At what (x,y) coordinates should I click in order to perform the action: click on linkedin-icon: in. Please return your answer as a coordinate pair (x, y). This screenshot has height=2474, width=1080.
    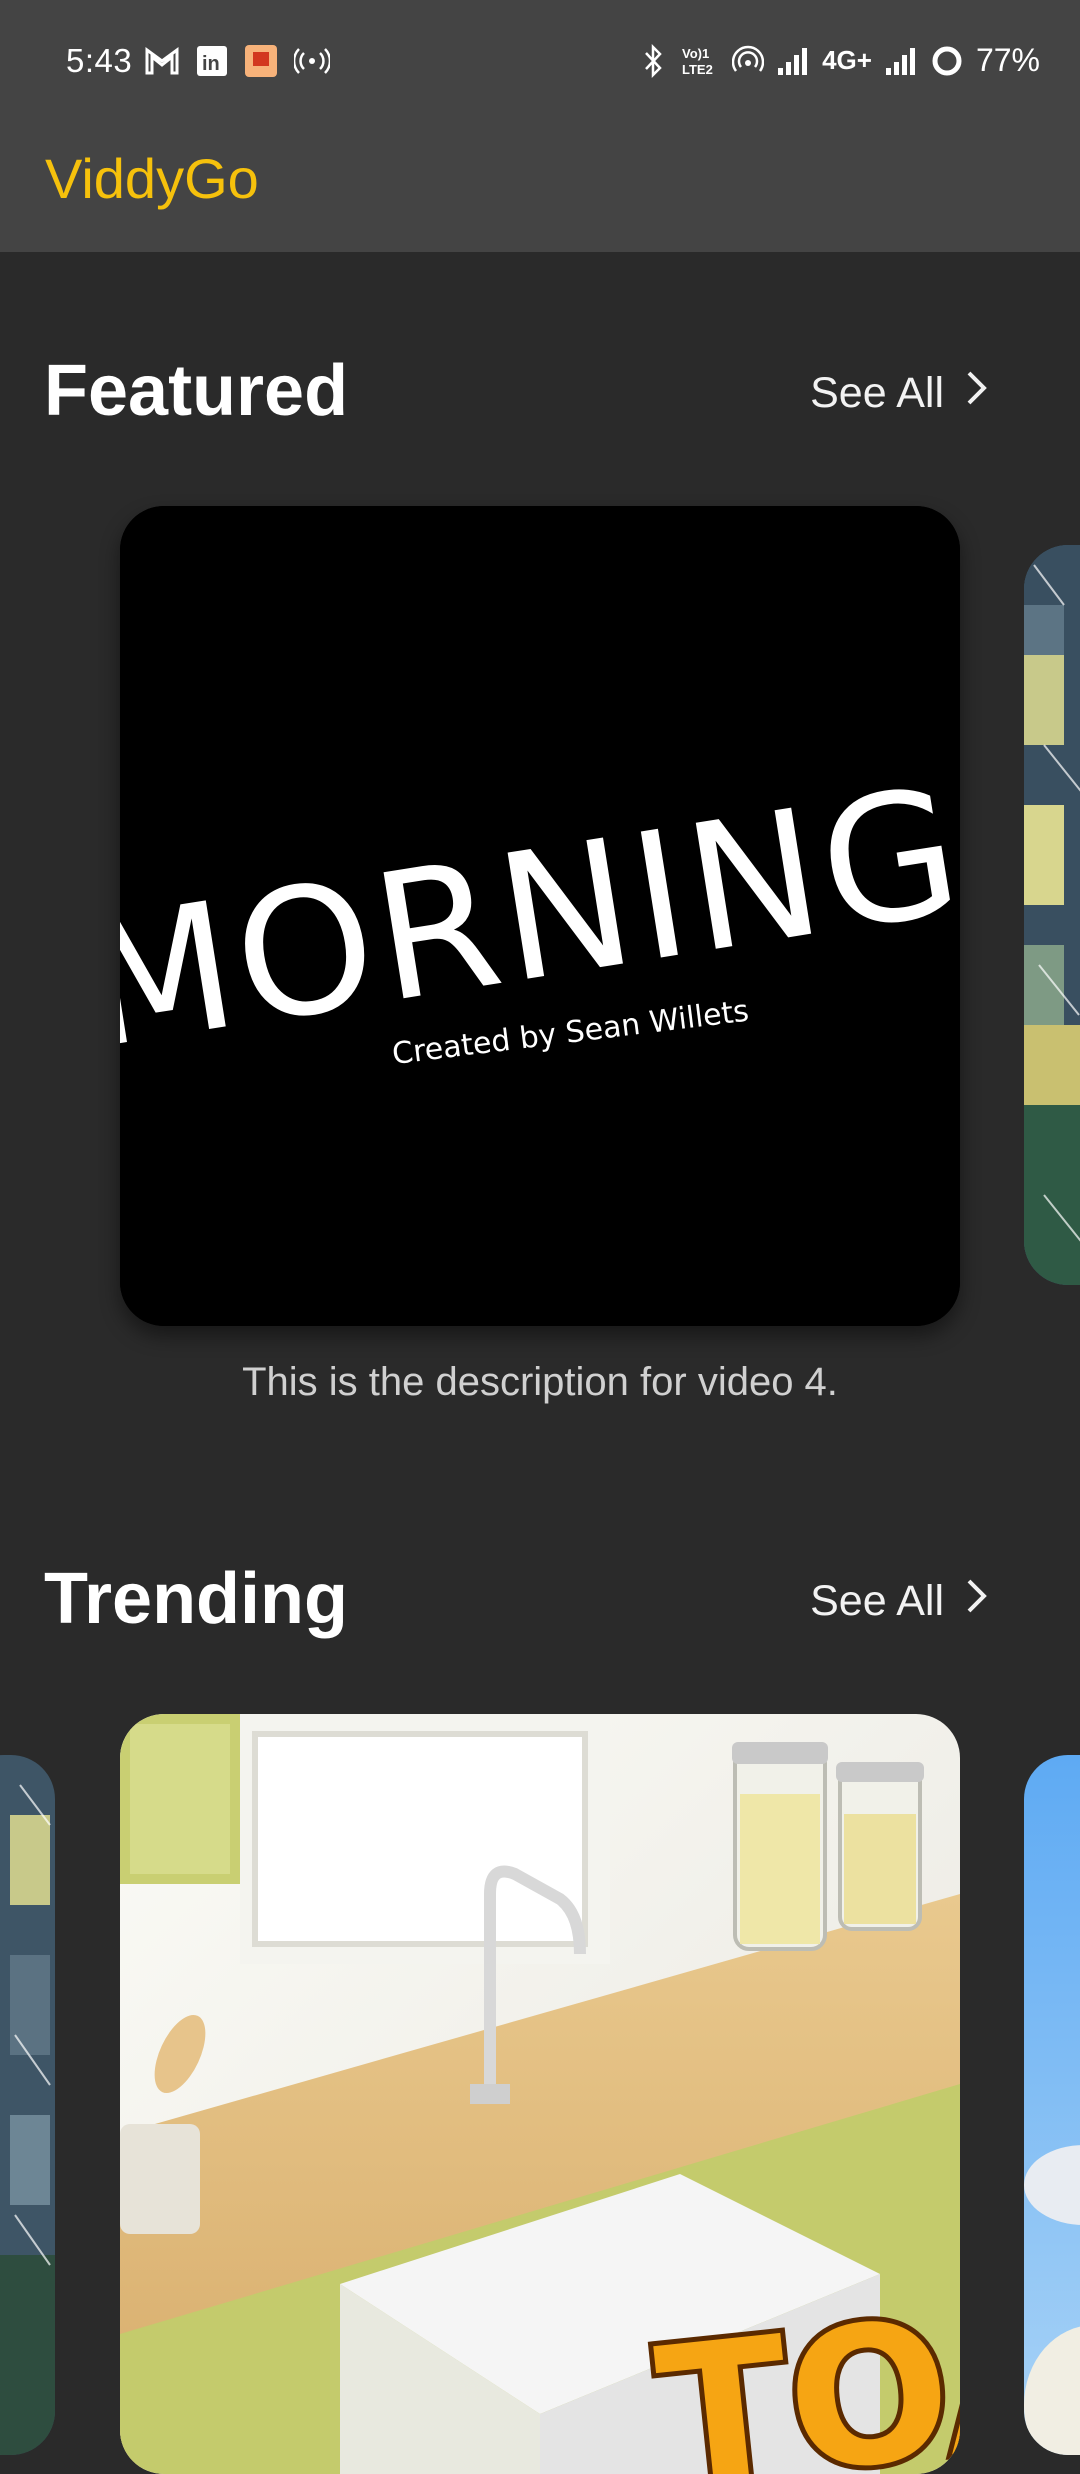
    Looking at the image, I should click on (212, 61).